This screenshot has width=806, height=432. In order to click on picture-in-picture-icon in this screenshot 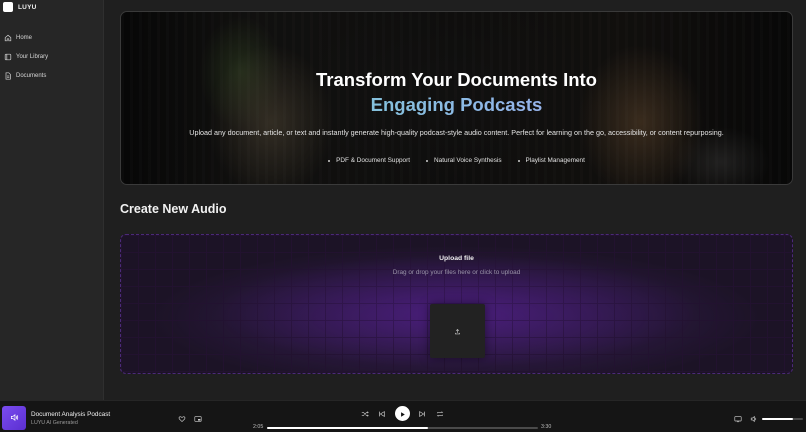, I will do `click(198, 419)`.